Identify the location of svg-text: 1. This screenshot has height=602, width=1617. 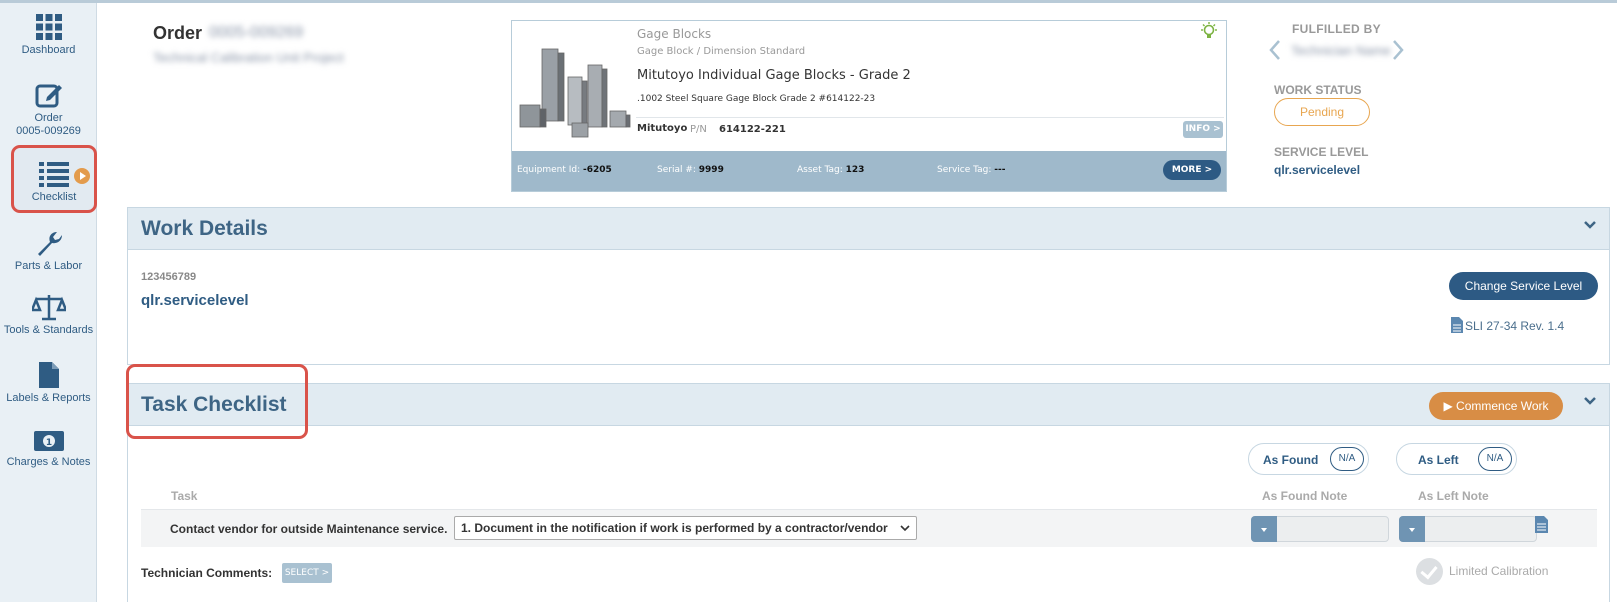
(48, 443).